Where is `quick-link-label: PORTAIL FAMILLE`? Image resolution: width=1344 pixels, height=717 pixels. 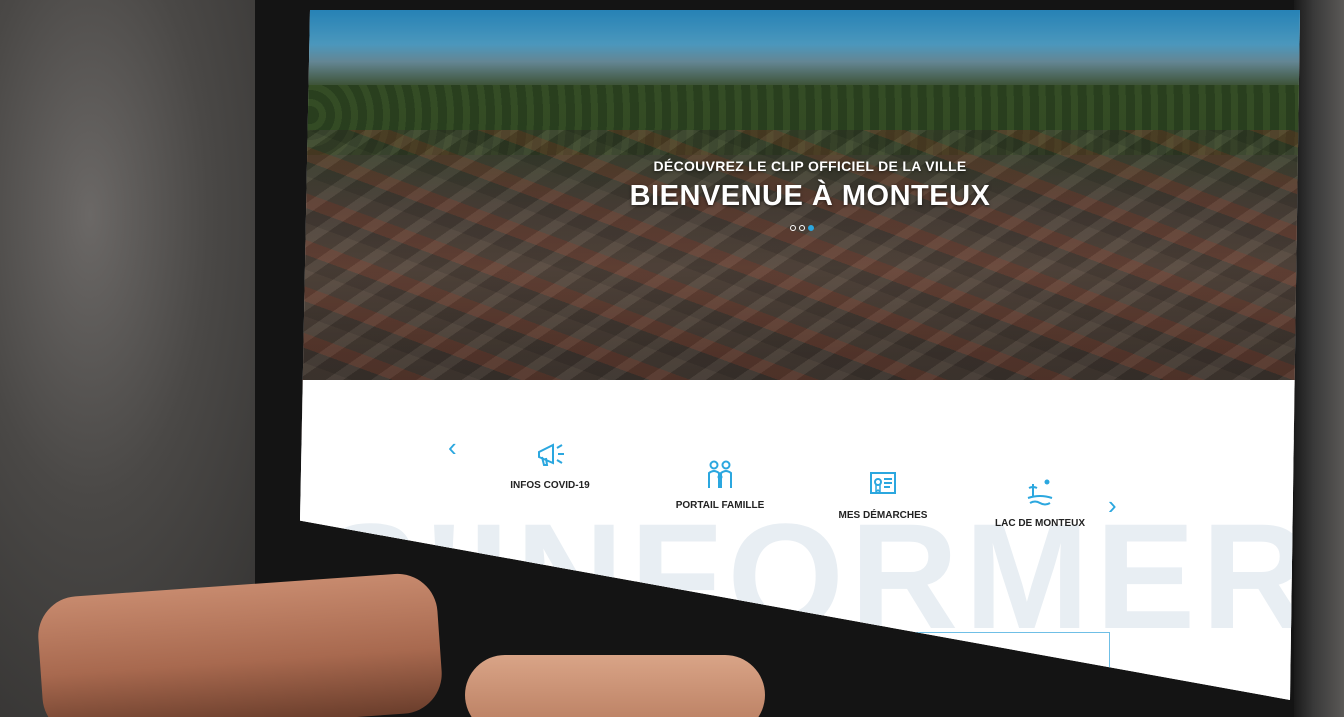 quick-link-label: PORTAIL FAMILLE is located at coordinates (720, 505).